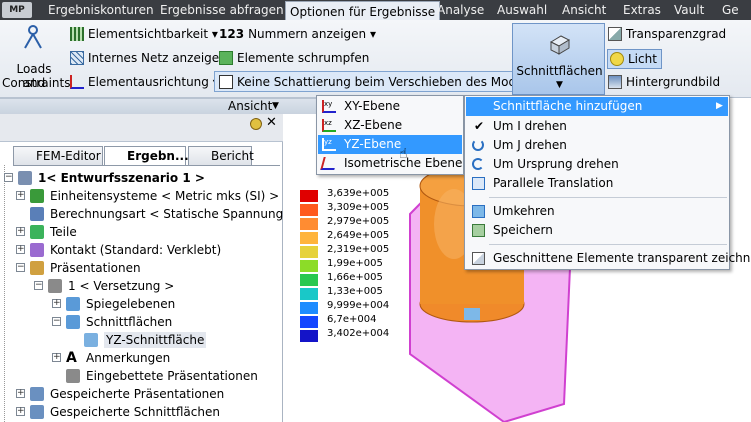 This screenshot has width=751, height=422. I want to click on tab-analyse: Analyse, so click(460, 10).